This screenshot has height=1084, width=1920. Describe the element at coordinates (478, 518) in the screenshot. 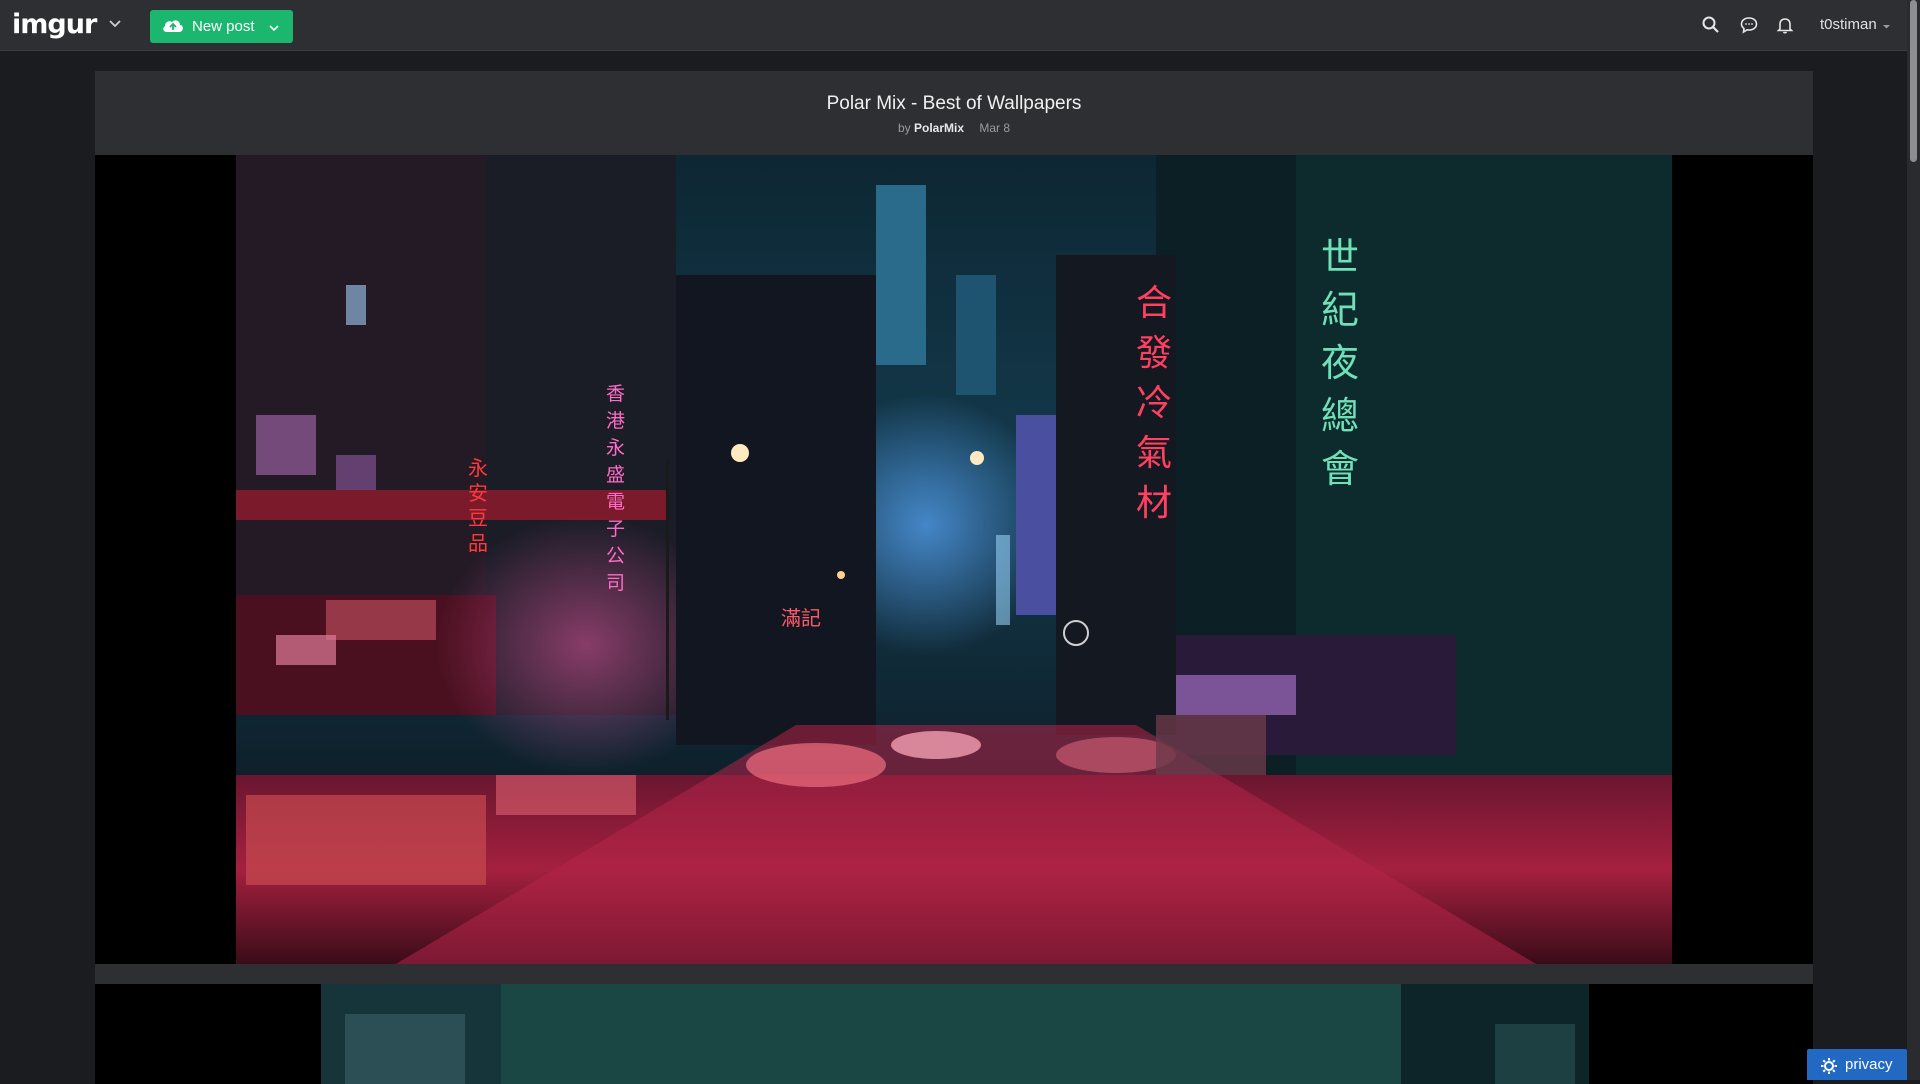

I see `neon-char: 豆` at that location.